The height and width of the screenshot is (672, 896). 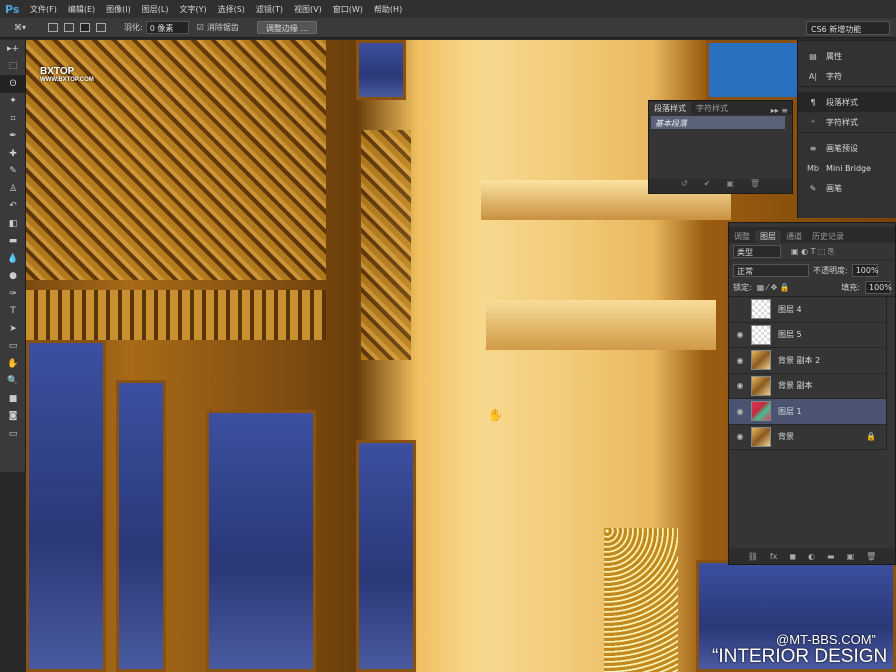 I want to click on add-selection-button, so click(x=69, y=27).